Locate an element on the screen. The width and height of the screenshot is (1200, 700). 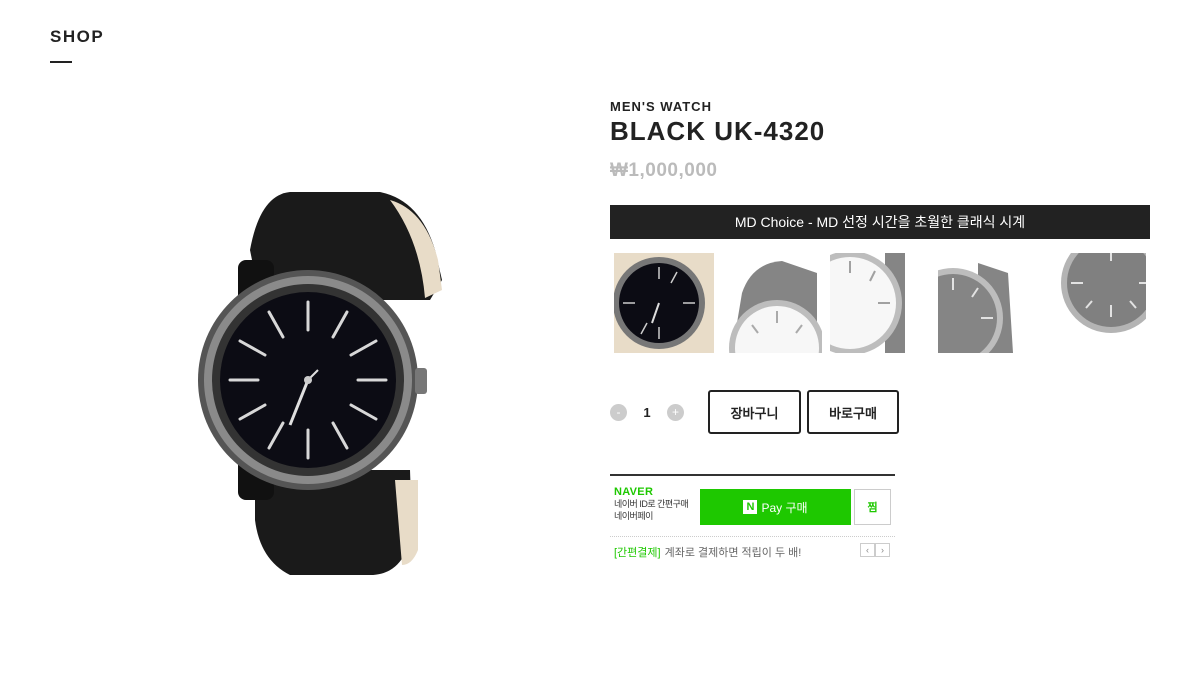
naver-pay-buy-button: N Pay 구매 is located at coordinates (775, 507).